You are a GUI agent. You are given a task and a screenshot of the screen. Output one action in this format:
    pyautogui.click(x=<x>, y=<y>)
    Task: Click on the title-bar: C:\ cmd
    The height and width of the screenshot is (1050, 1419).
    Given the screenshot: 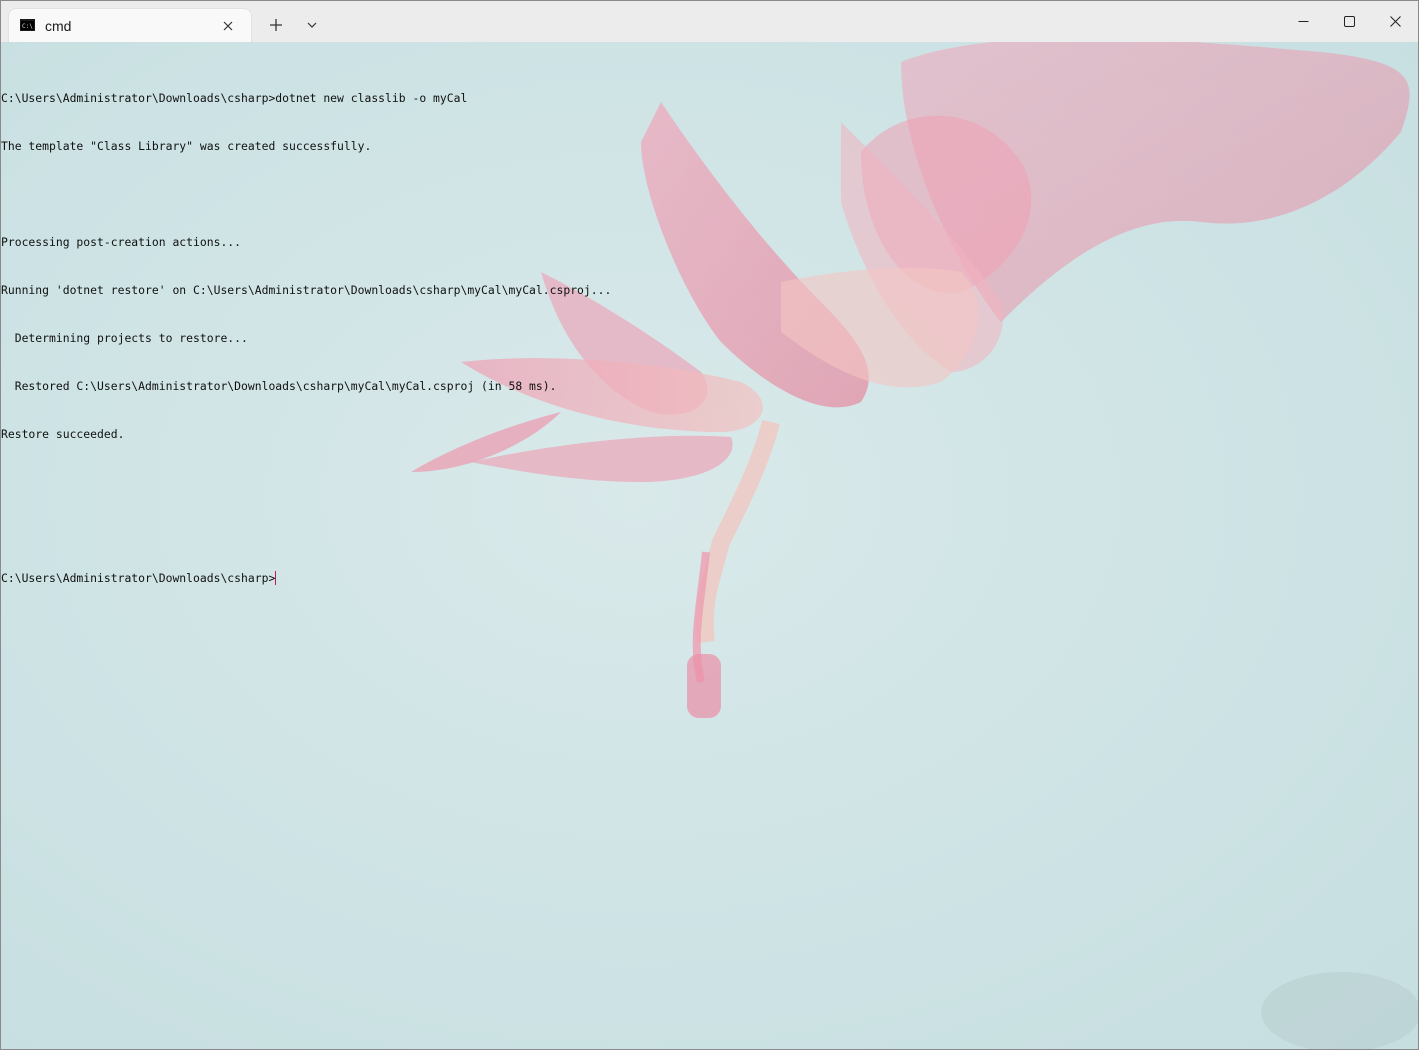 What is the action you would take?
    pyautogui.click(x=709, y=21)
    